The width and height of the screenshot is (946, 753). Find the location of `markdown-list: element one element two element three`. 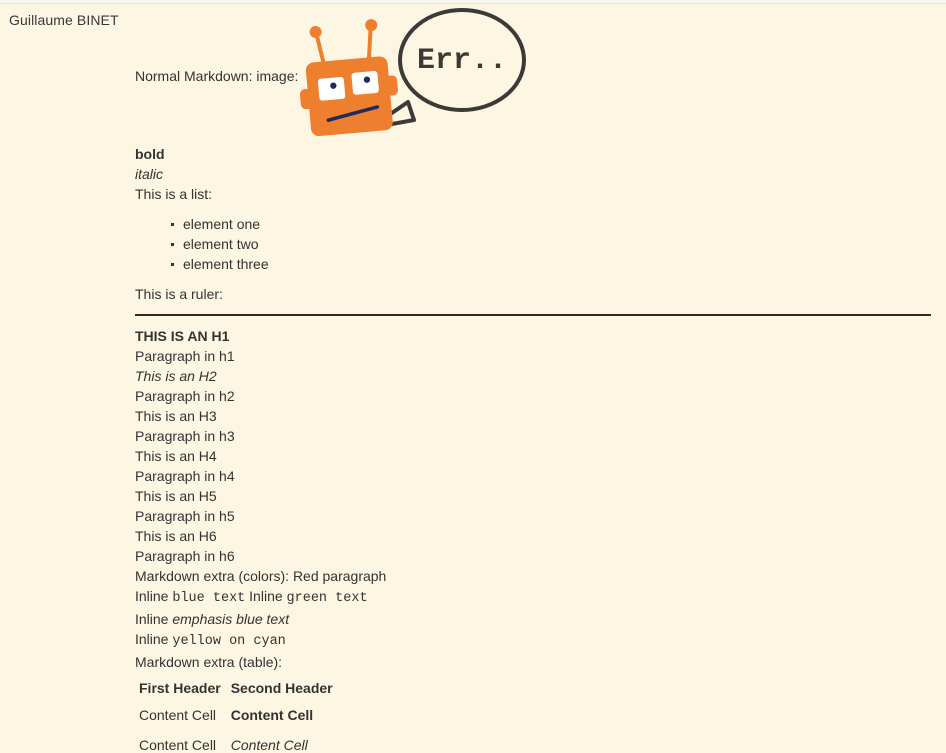

markdown-list: element one element two element three is located at coordinates (535, 244).